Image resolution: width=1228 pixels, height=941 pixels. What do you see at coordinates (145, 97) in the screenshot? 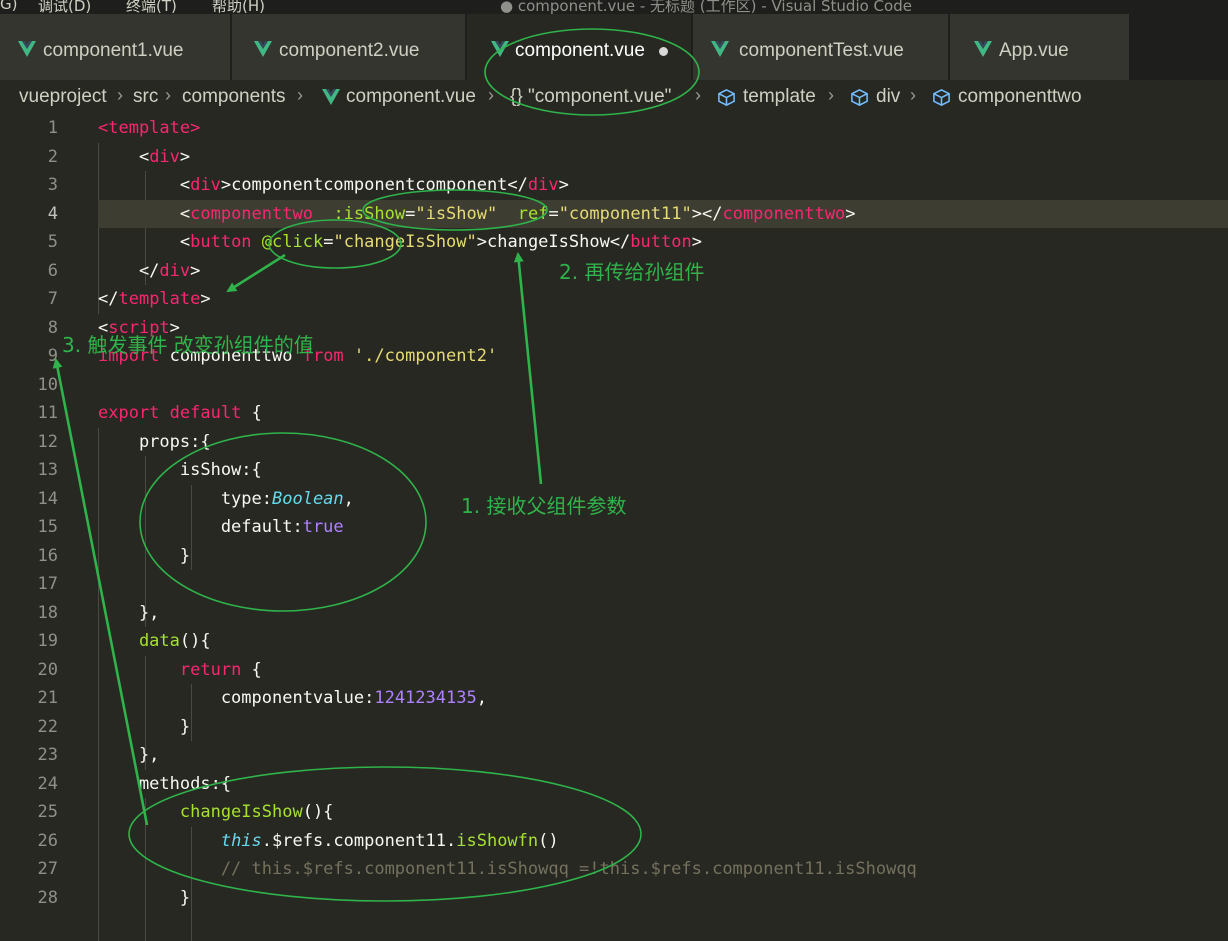
I see `breadcrumb-src: src` at bounding box center [145, 97].